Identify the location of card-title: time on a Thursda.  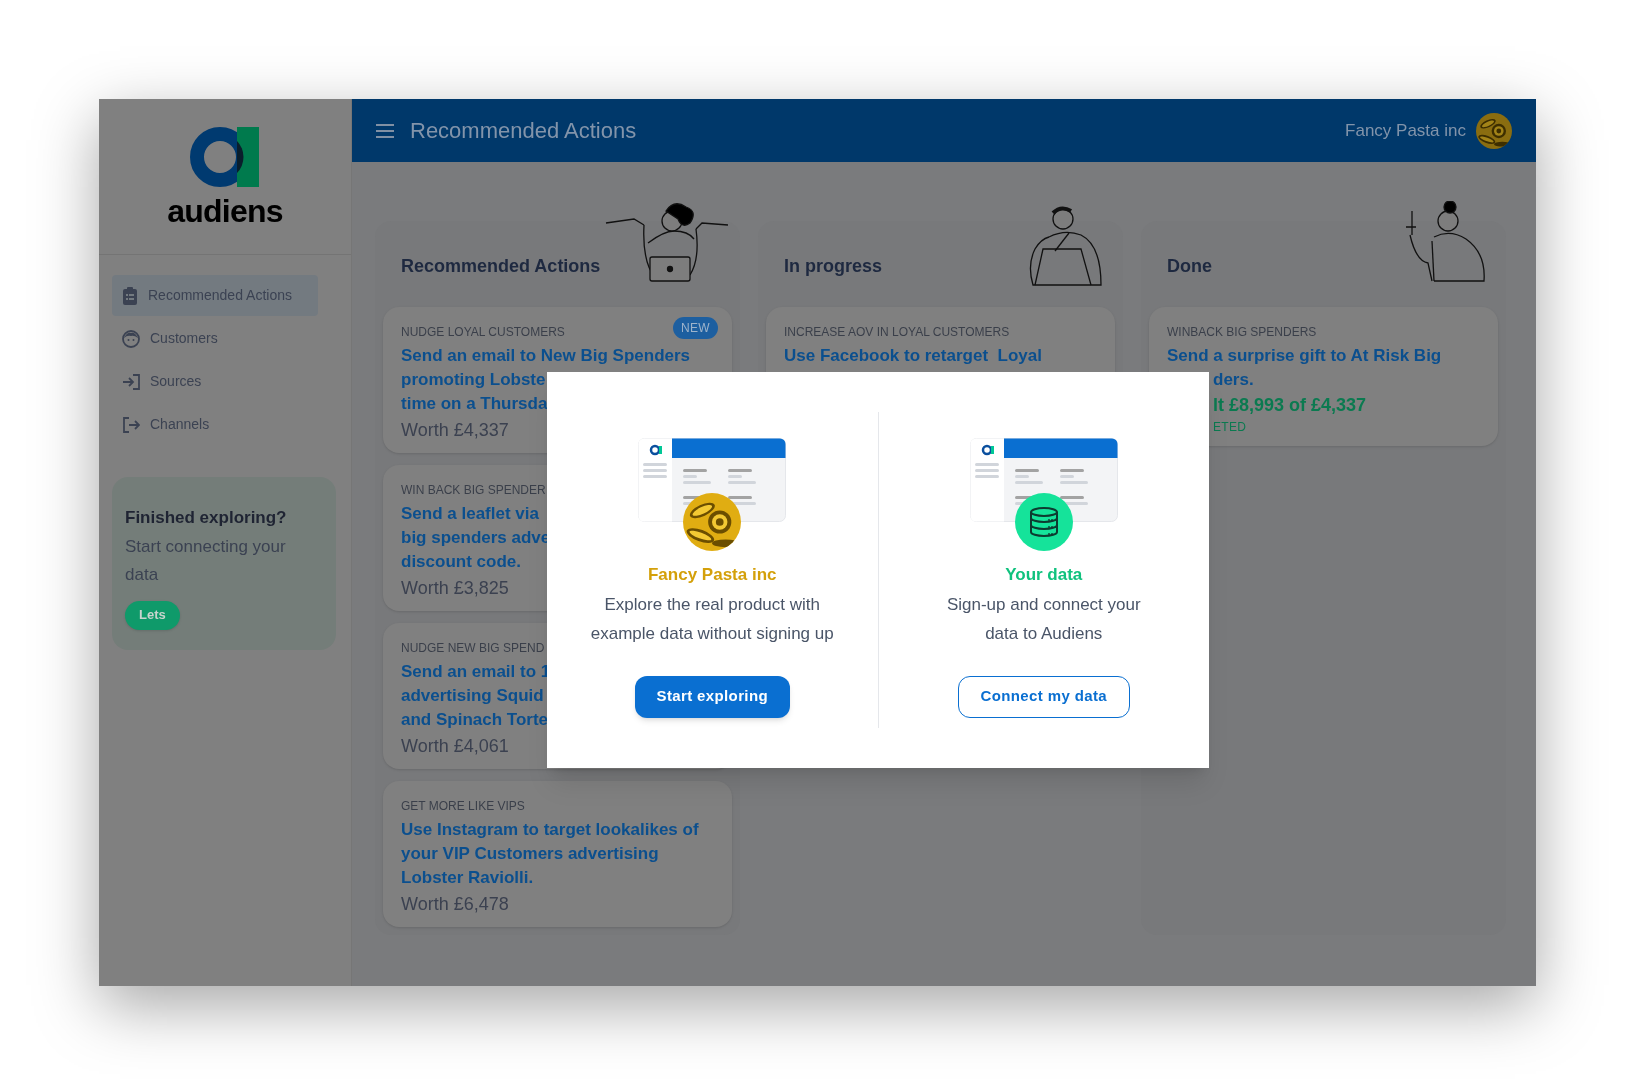
(474, 404).